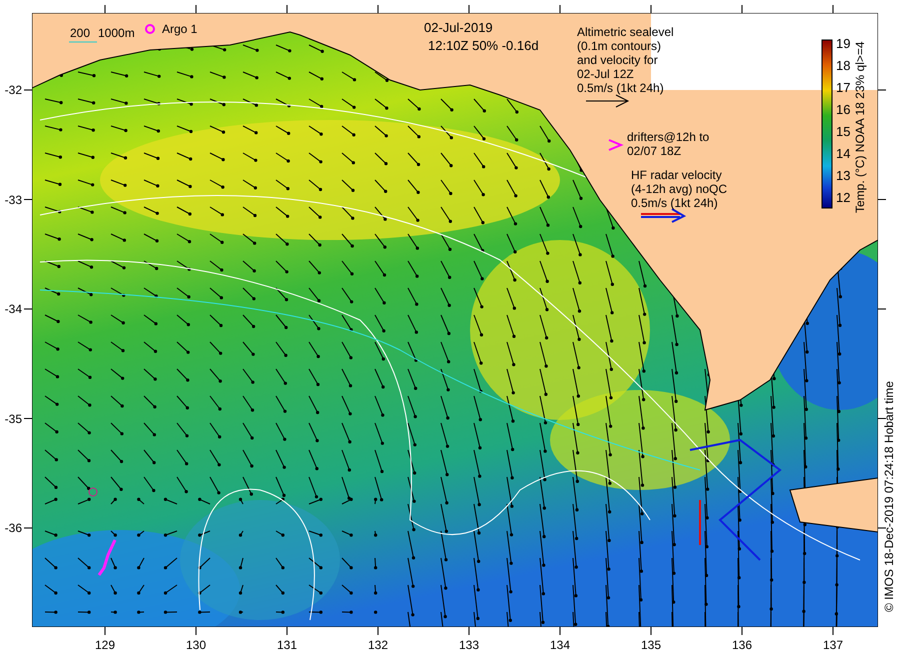 The width and height of the screenshot is (900, 660). Describe the element at coordinates (843, 198) in the screenshot. I see `colorbar-label: 12` at that location.